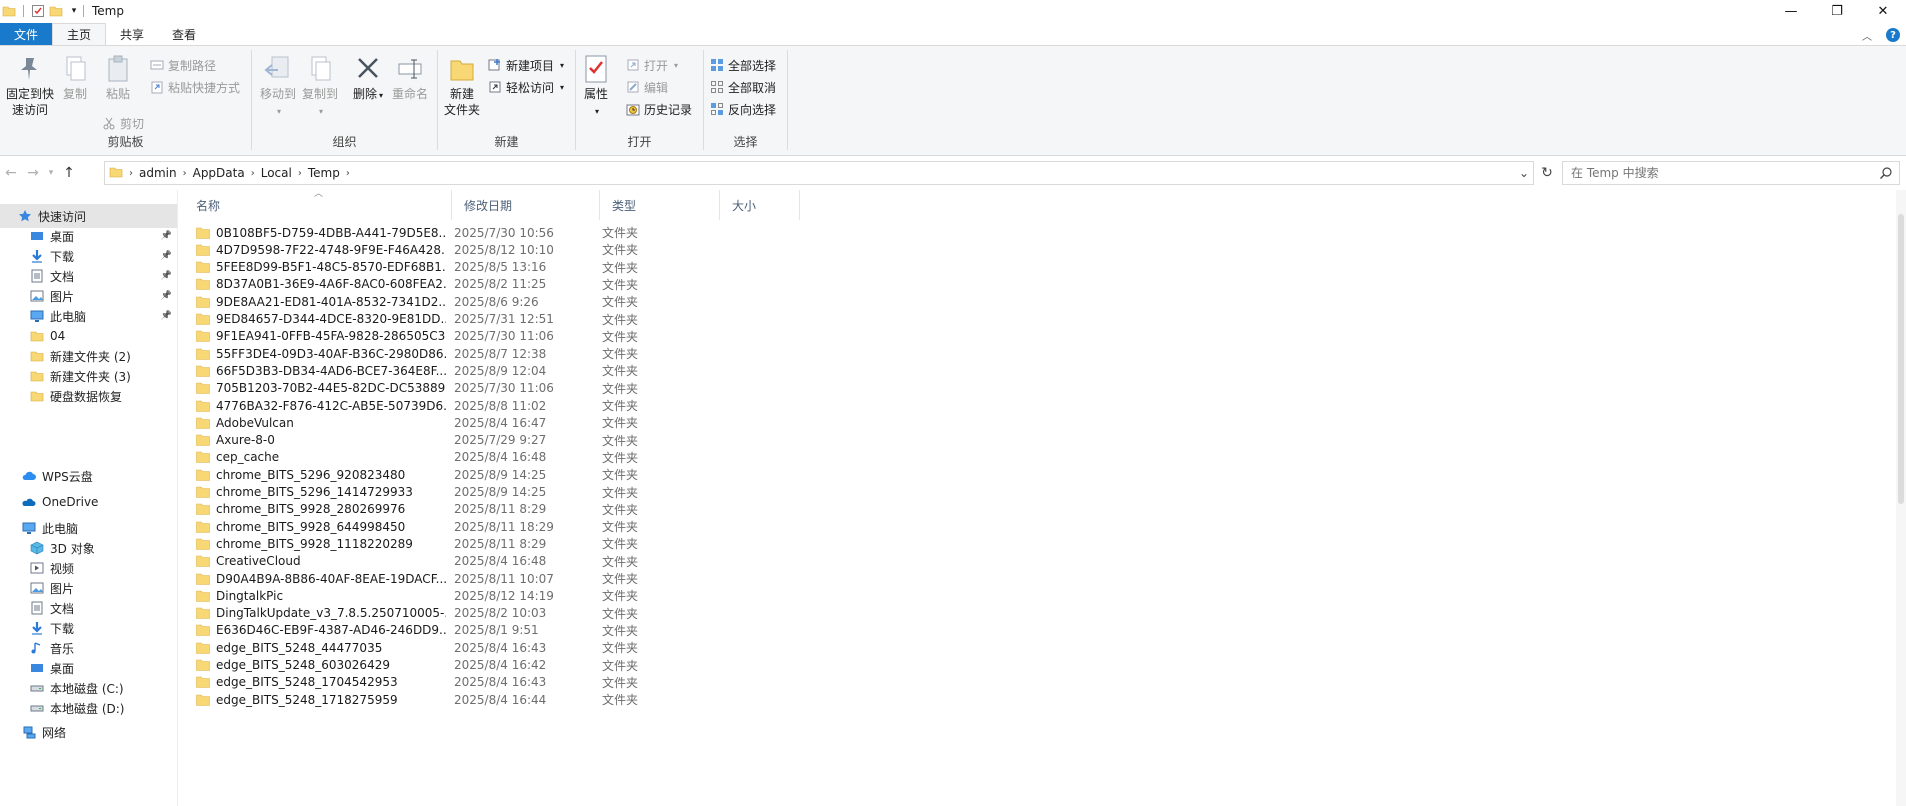 The width and height of the screenshot is (1906, 806). I want to click on properties-icon, so click(596, 69).